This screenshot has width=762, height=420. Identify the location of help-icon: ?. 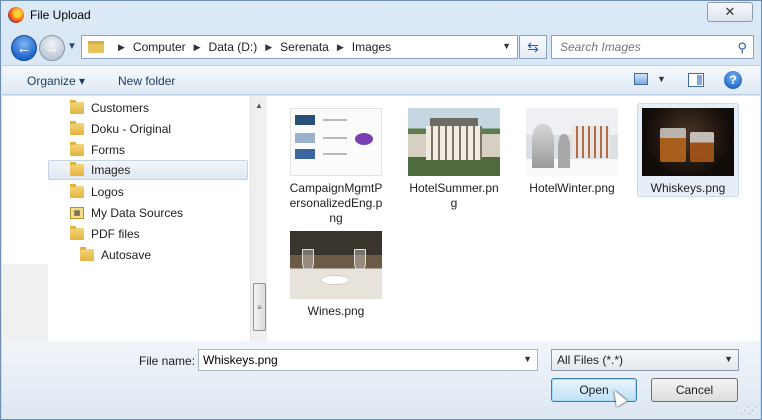
(733, 80).